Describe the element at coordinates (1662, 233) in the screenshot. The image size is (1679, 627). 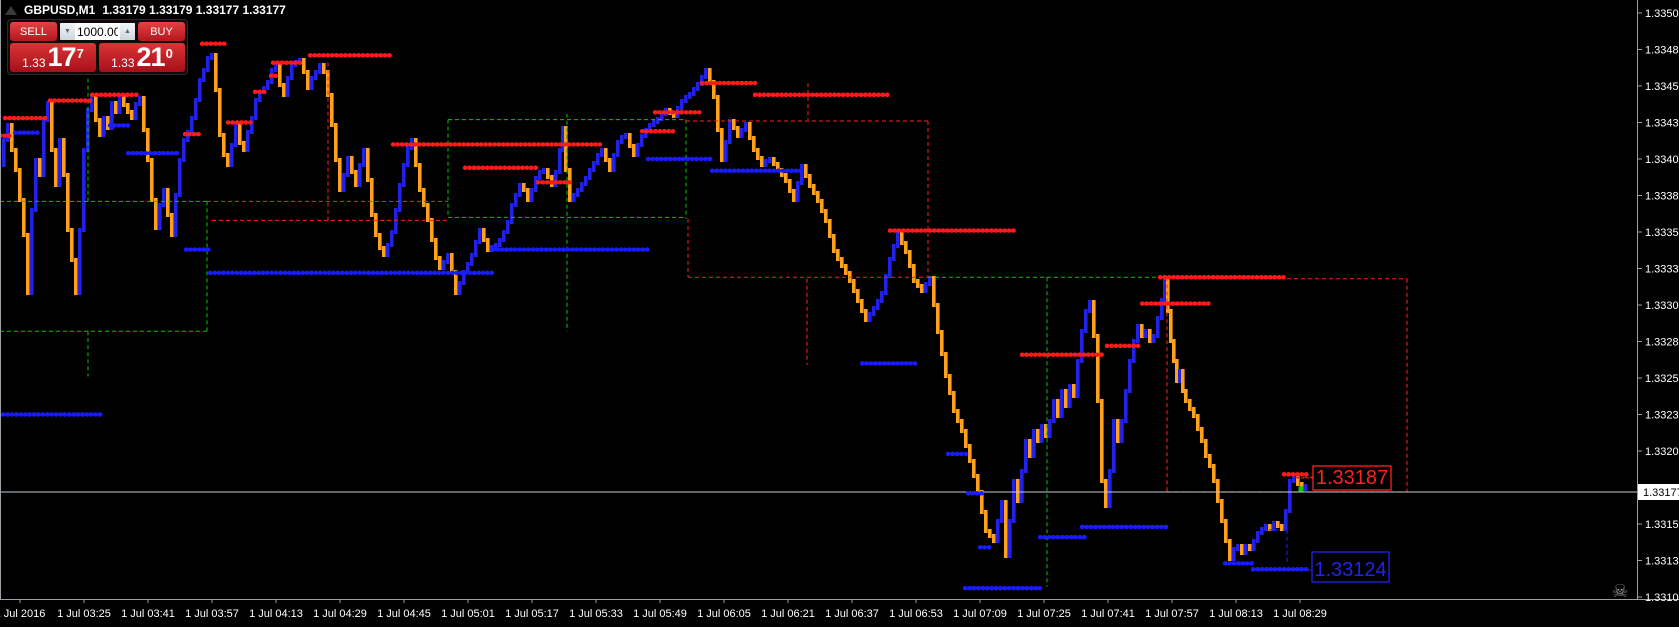
I see `price-axis-label: 1.33355` at that location.